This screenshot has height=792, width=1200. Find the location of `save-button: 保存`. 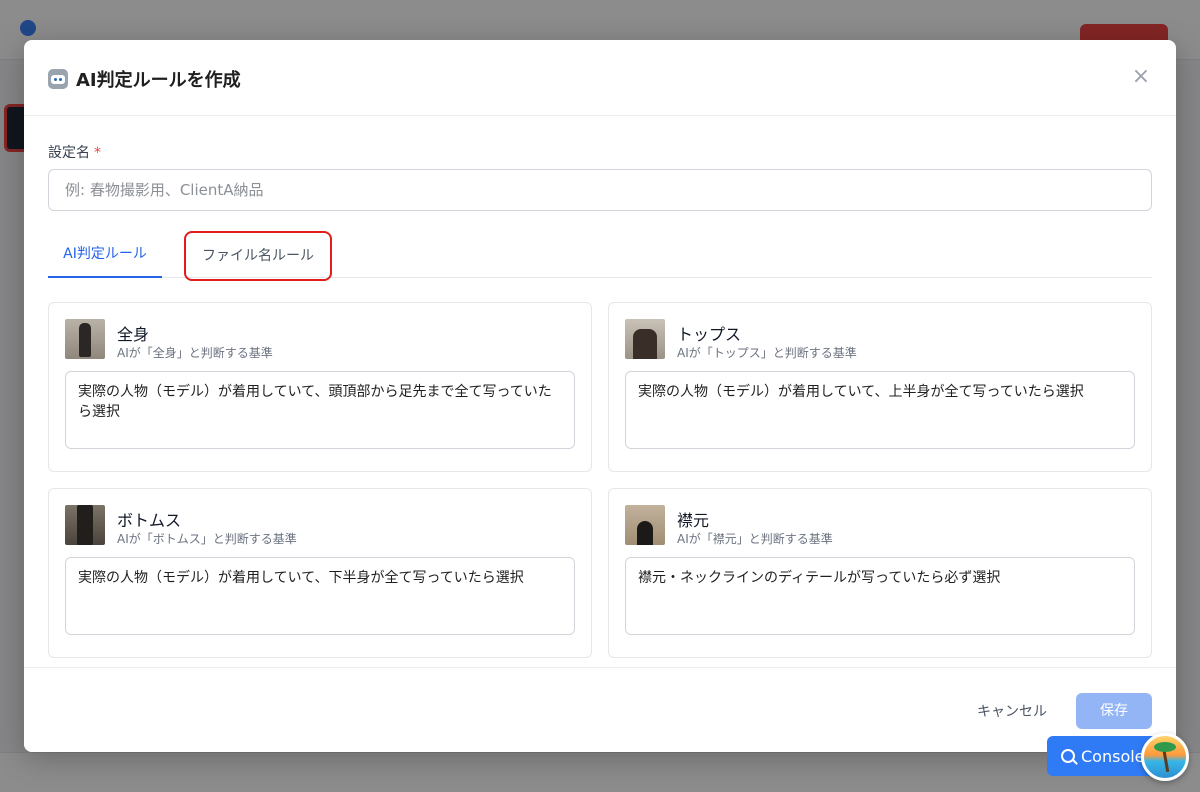

save-button: 保存 is located at coordinates (1114, 711).